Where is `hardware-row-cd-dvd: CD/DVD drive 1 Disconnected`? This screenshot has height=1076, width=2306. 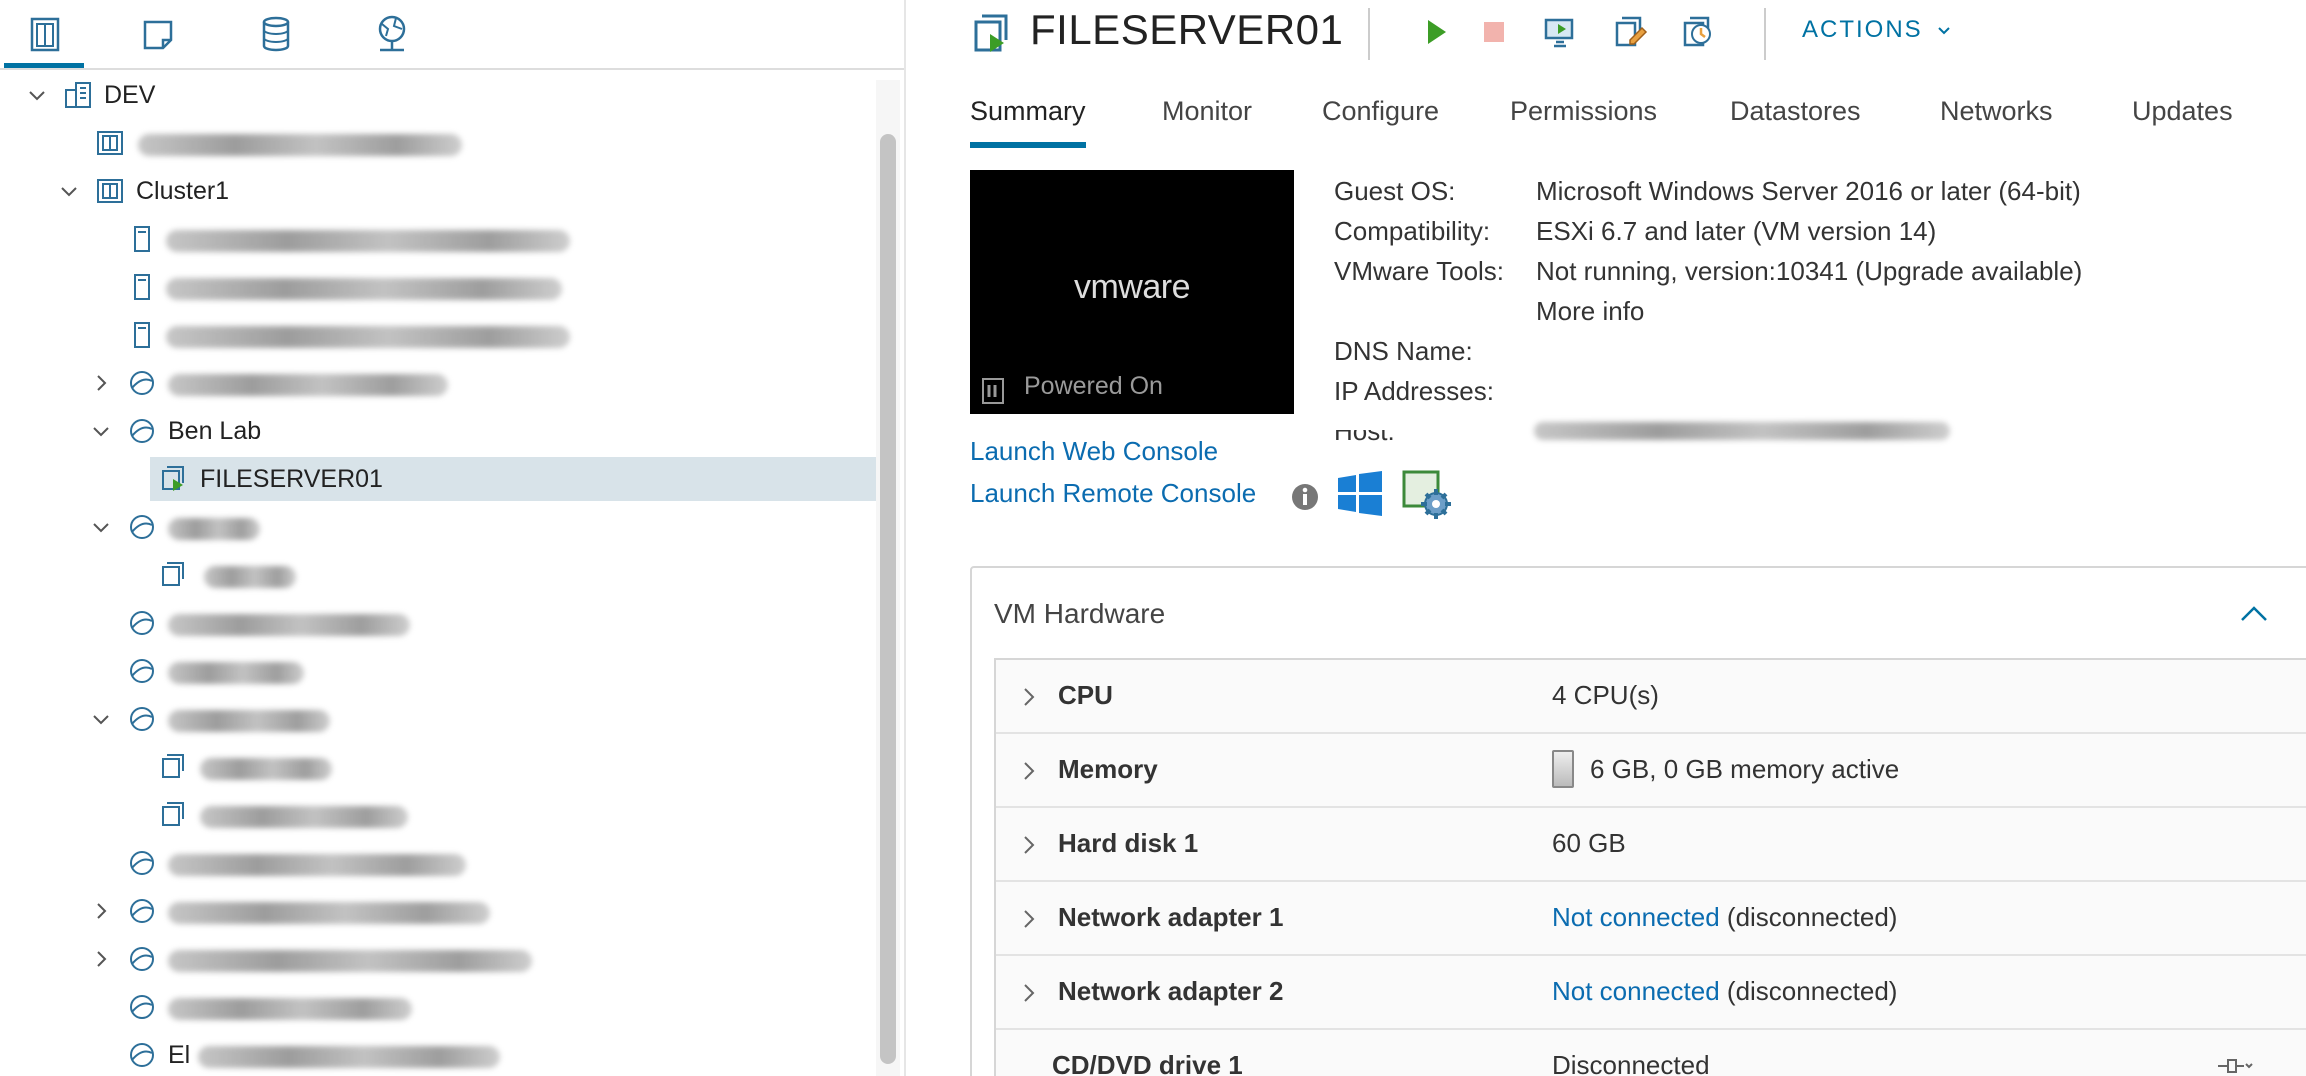 hardware-row-cd-dvd: CD/DVD drive 1 Disconnected is located at coordinates (1651, 1053).